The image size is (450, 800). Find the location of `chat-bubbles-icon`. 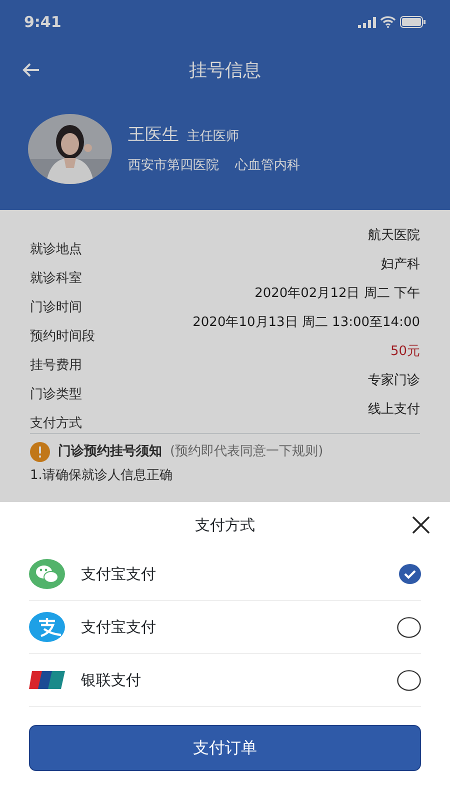

chat-bubbles-icon is located at coordinates (47, 574).